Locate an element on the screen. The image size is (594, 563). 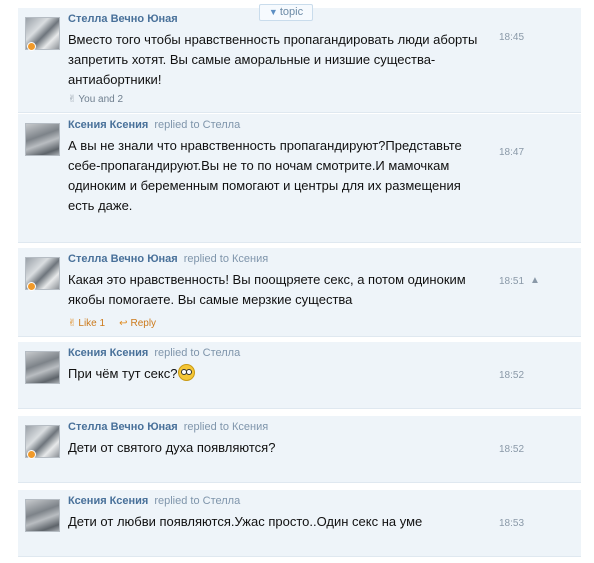
comment-actions: ✌ You and 2 is located at coordinates (95, 99).